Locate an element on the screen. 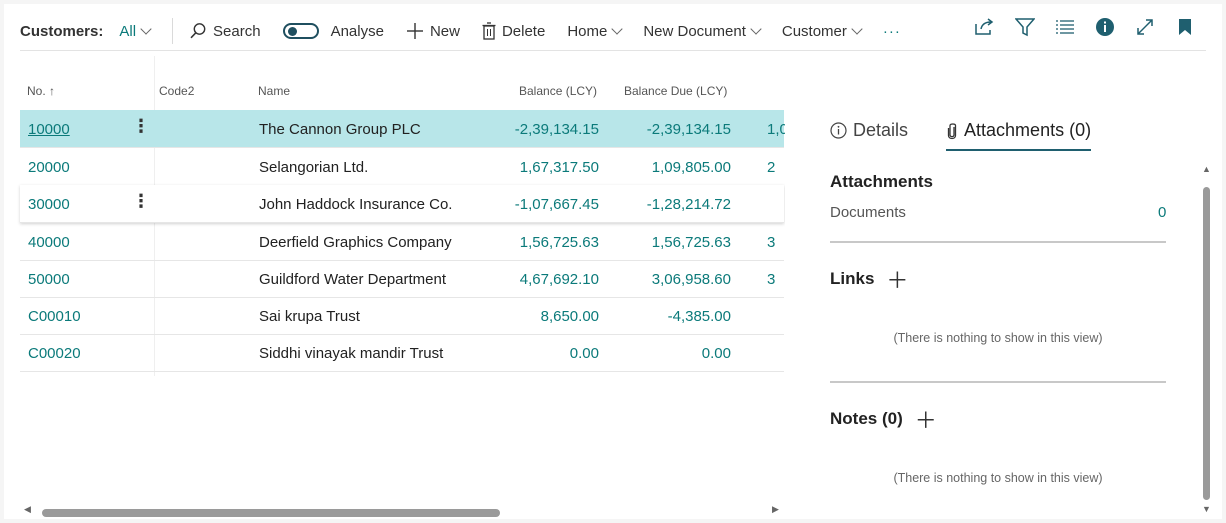  more-options-button: ··· is located at coordinates (892, 31).